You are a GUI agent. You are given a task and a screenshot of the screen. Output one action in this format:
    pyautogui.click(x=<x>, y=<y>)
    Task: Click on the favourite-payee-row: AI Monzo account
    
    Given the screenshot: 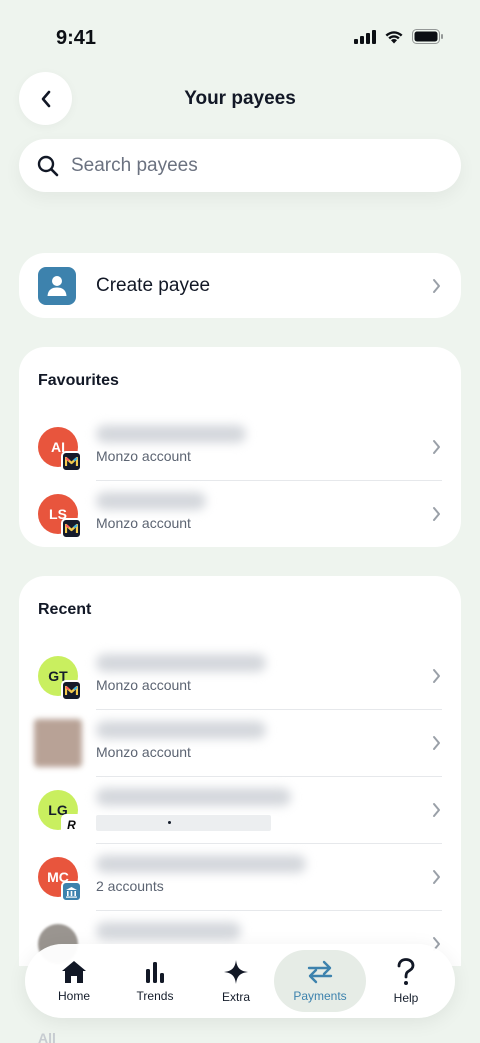 What is the action you would take?
    pyautogui.click(x=240, y=447)
    